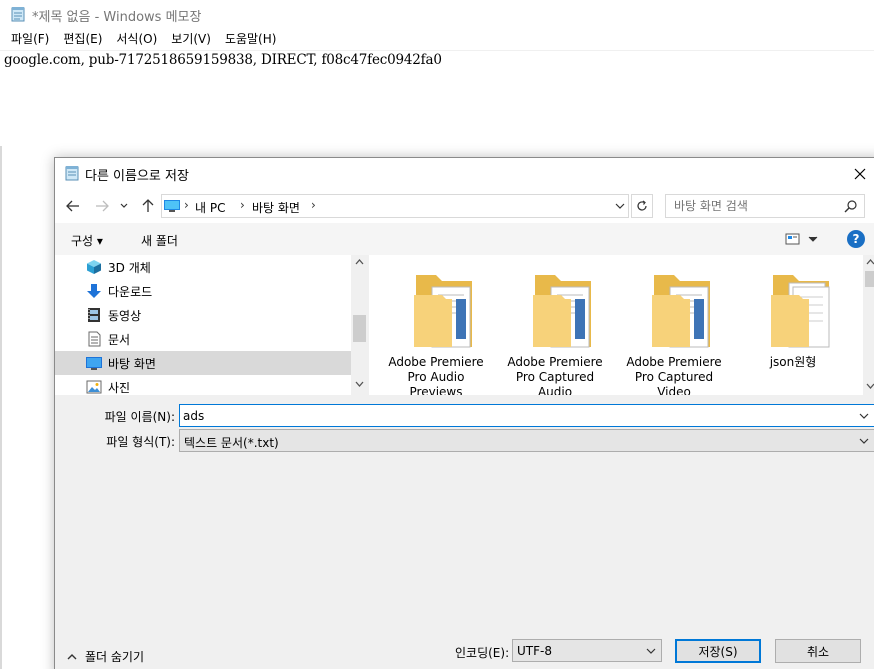  Describe the element at coordinates (119, 340) in the screenshot. I see `nav-item-label: 문서` at that location.